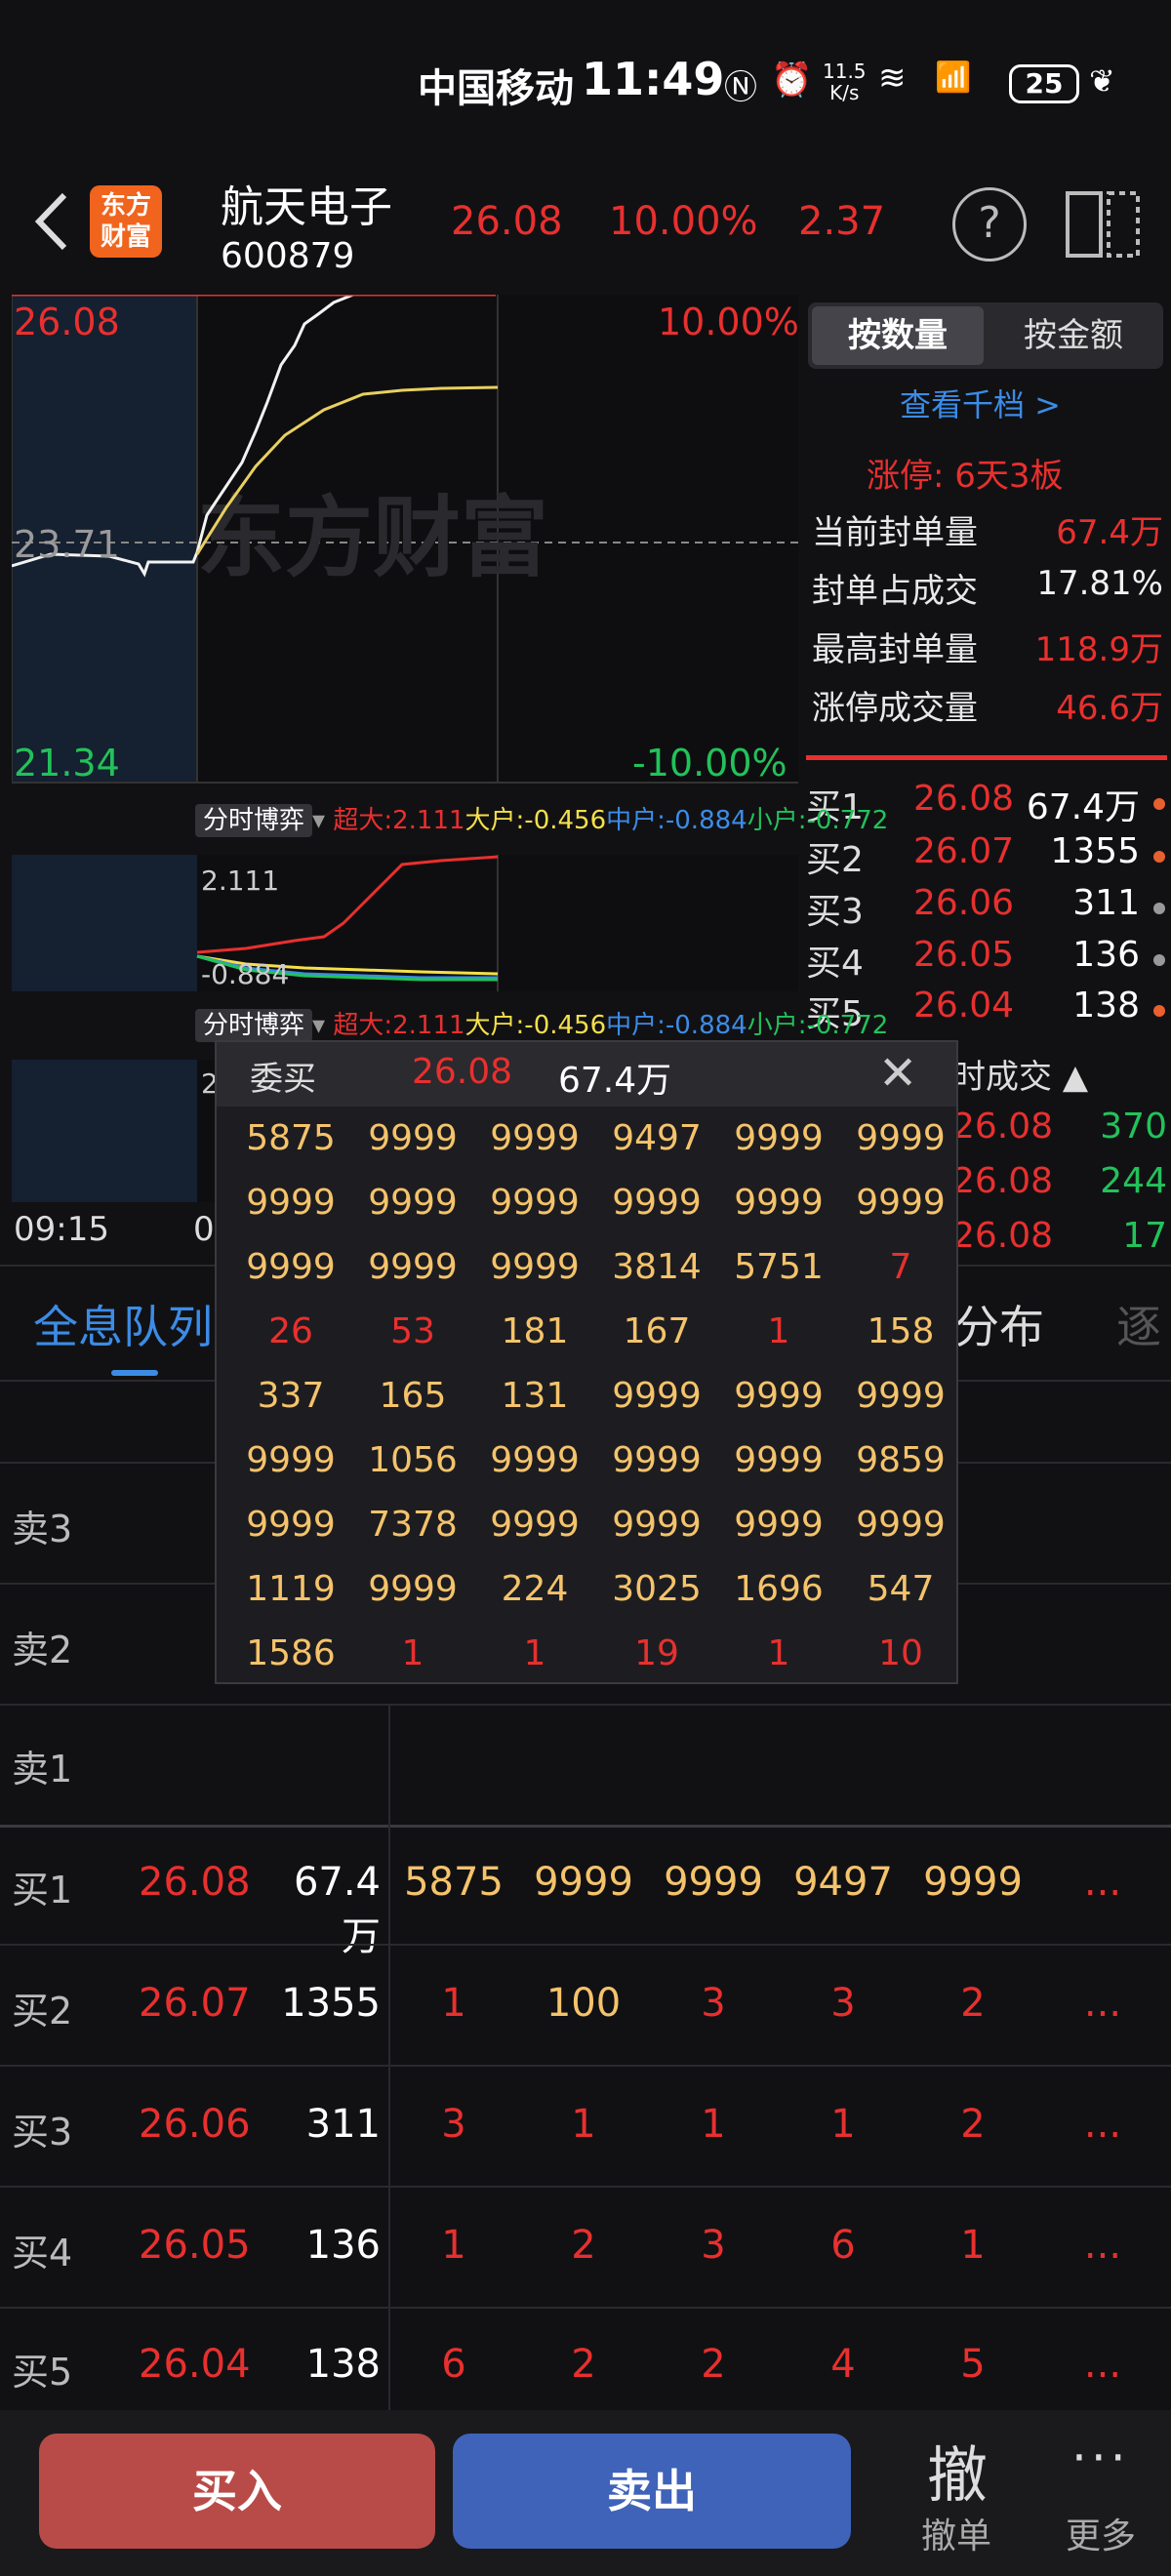  What do you see at coordinates (67, 322) in the screenshot?
I see `chart-high-price: 26.08` at bounding box center [67, 322].